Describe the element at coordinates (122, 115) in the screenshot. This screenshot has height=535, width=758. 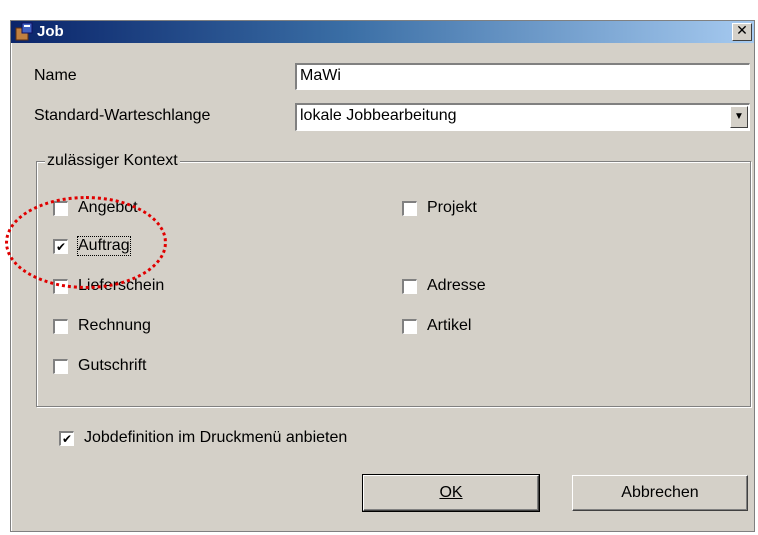
I see `queue-label: Standard-Warteschlange` at that location.